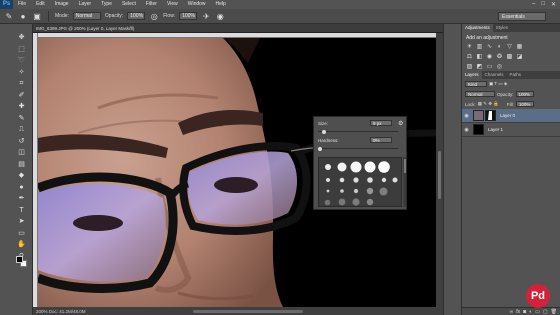  I want to click on tab-styles: Styles, so click(502, 28).